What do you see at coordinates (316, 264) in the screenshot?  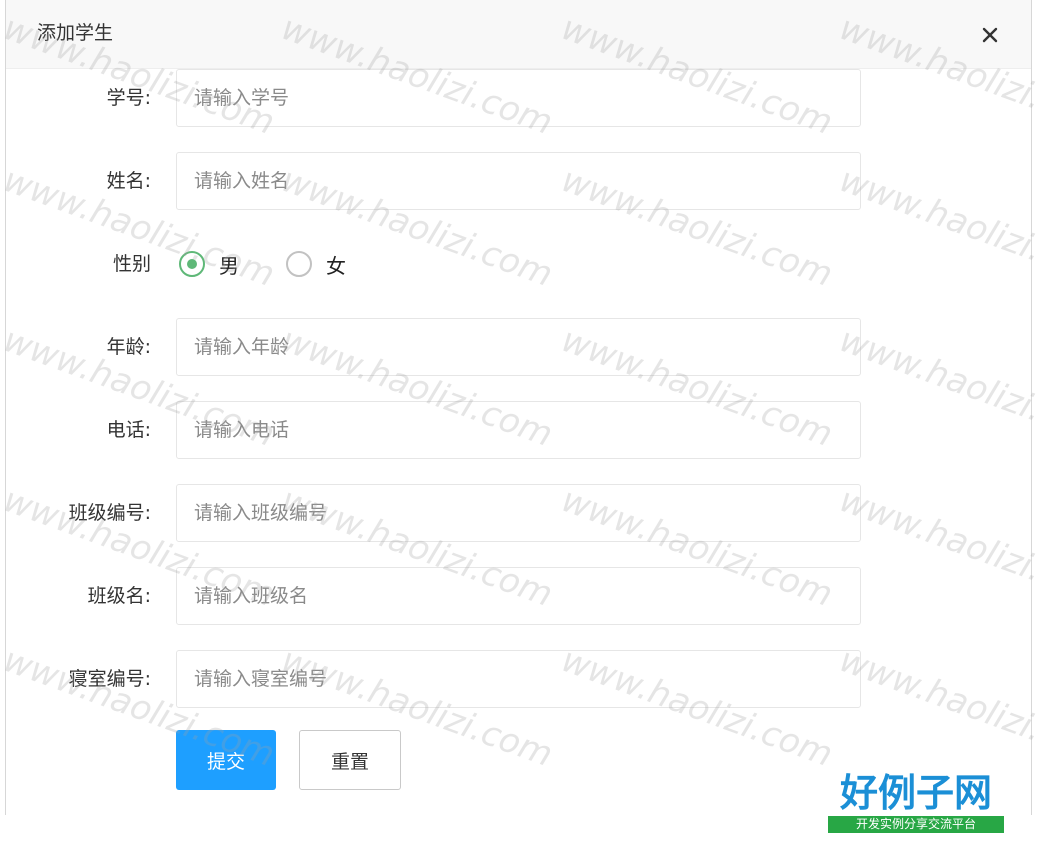 I see `gender-radio-female: 女` at bounding box center [316, 264].